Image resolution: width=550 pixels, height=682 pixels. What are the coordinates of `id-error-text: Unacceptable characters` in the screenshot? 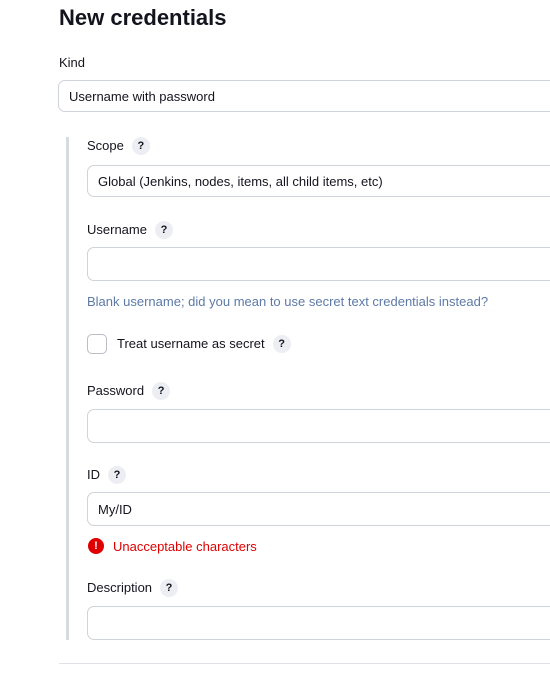 It's located at (185, 546).